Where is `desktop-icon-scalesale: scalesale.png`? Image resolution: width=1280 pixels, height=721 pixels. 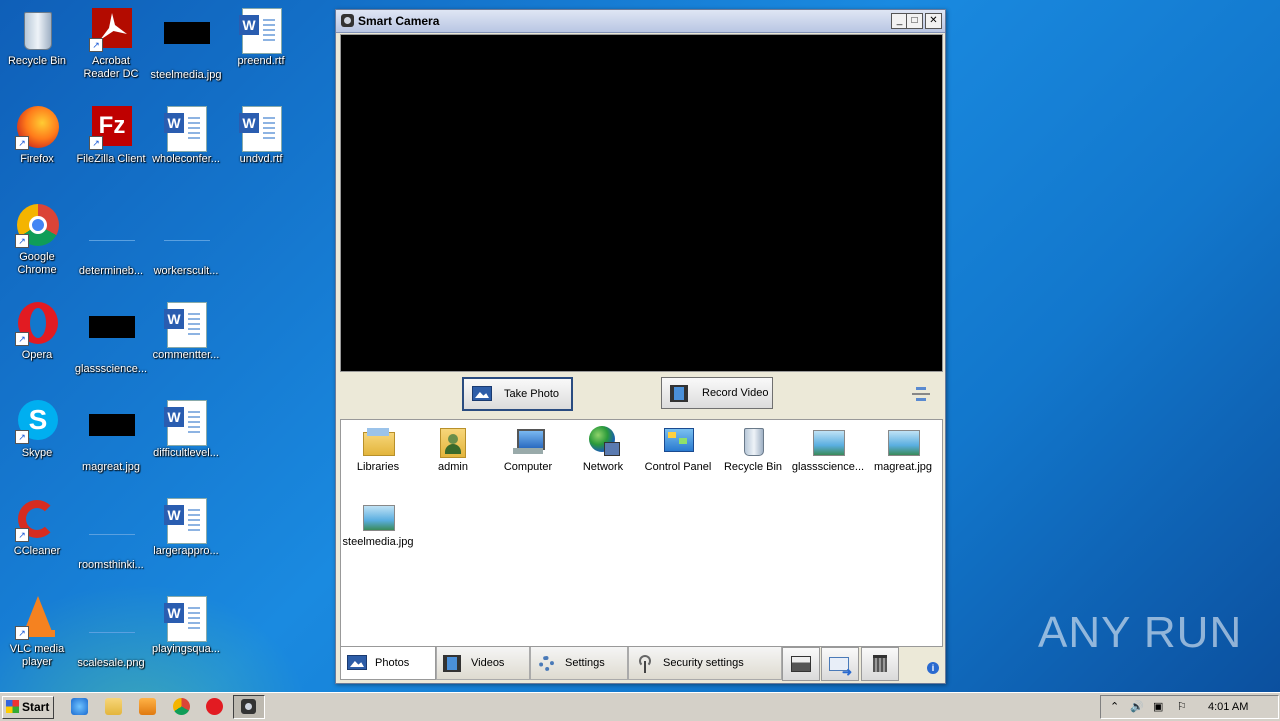
desktop-icon-scalesale: scalesale.png is located at coordinates (111, 633).